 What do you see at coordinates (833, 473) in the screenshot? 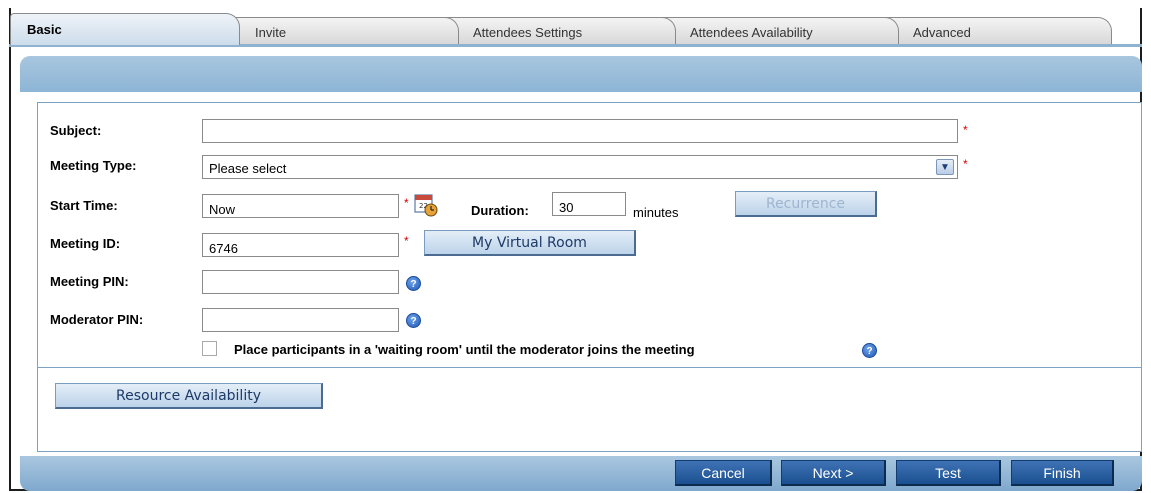
I see `next-button: Next >` at bounding box center [833, 473].